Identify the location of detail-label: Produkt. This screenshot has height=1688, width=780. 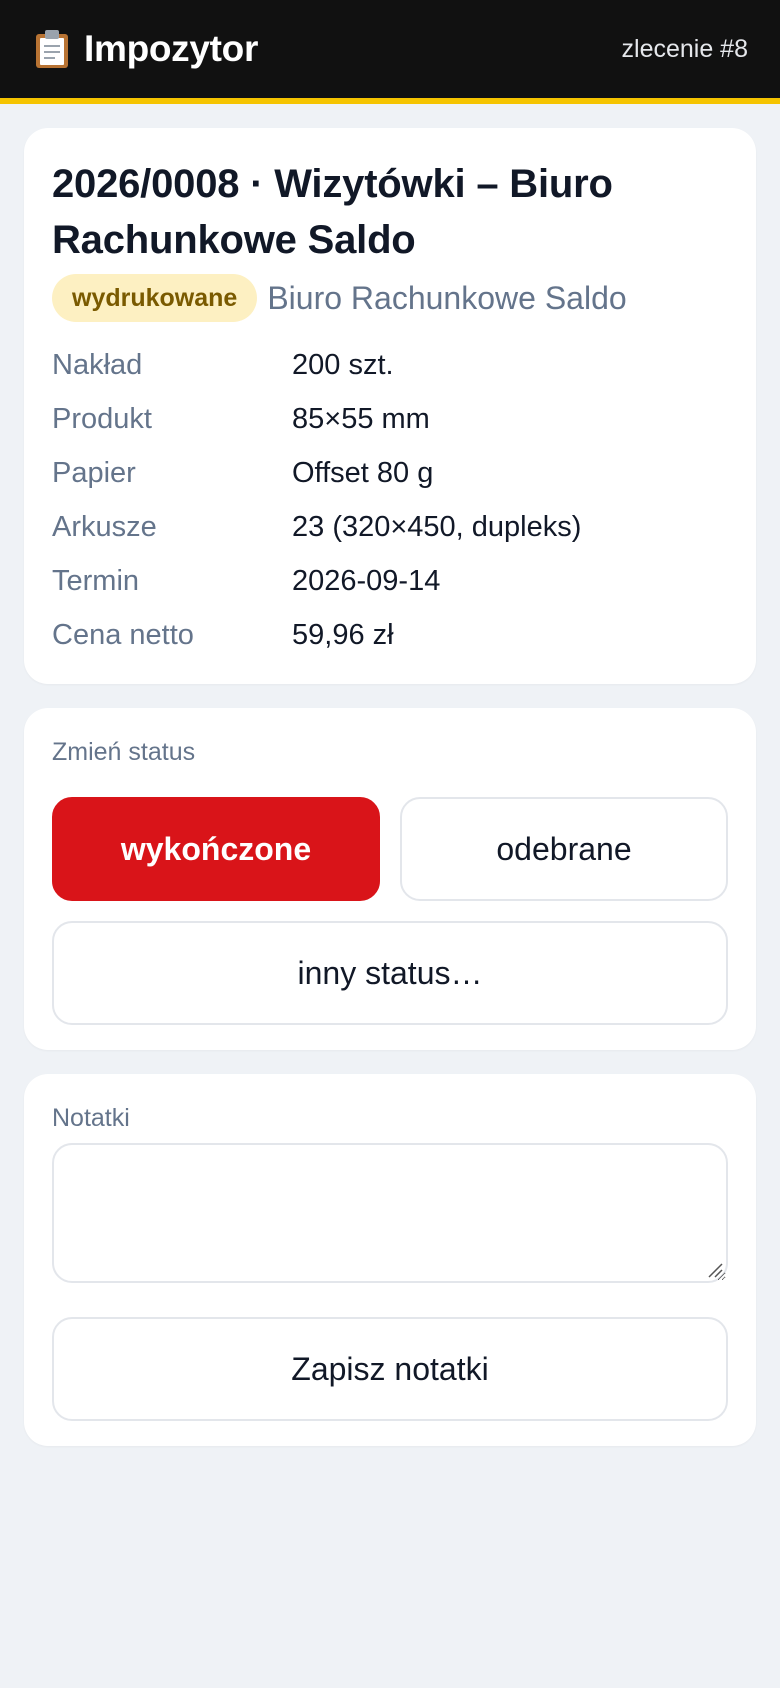
(102, 418).